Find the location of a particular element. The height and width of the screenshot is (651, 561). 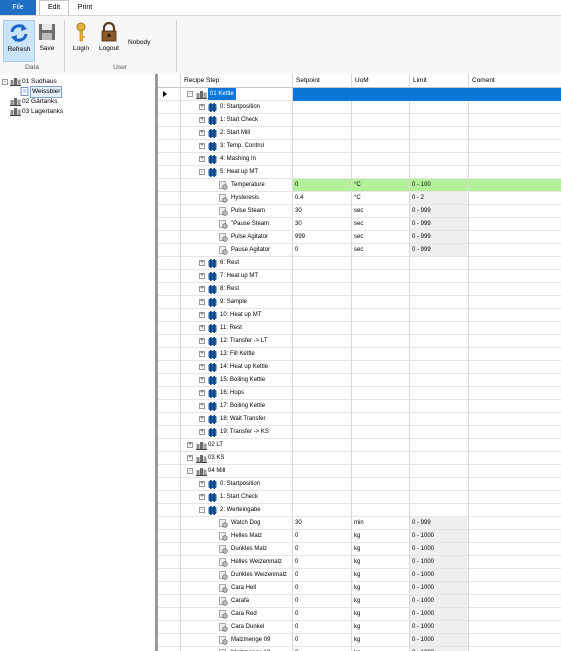

logout-button: Logout is located at coordinates (109, 40).